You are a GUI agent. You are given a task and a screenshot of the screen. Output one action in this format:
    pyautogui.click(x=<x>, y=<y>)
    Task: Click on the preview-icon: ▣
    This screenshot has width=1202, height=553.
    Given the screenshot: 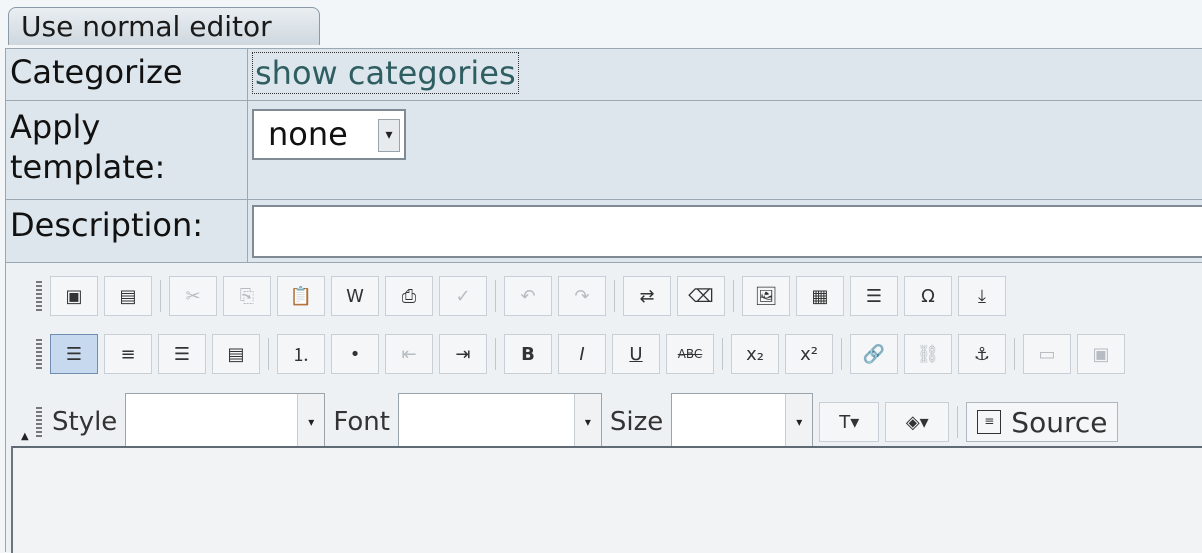 What is the action you would take?
    pyautogui.click(x=74, y=296)
    